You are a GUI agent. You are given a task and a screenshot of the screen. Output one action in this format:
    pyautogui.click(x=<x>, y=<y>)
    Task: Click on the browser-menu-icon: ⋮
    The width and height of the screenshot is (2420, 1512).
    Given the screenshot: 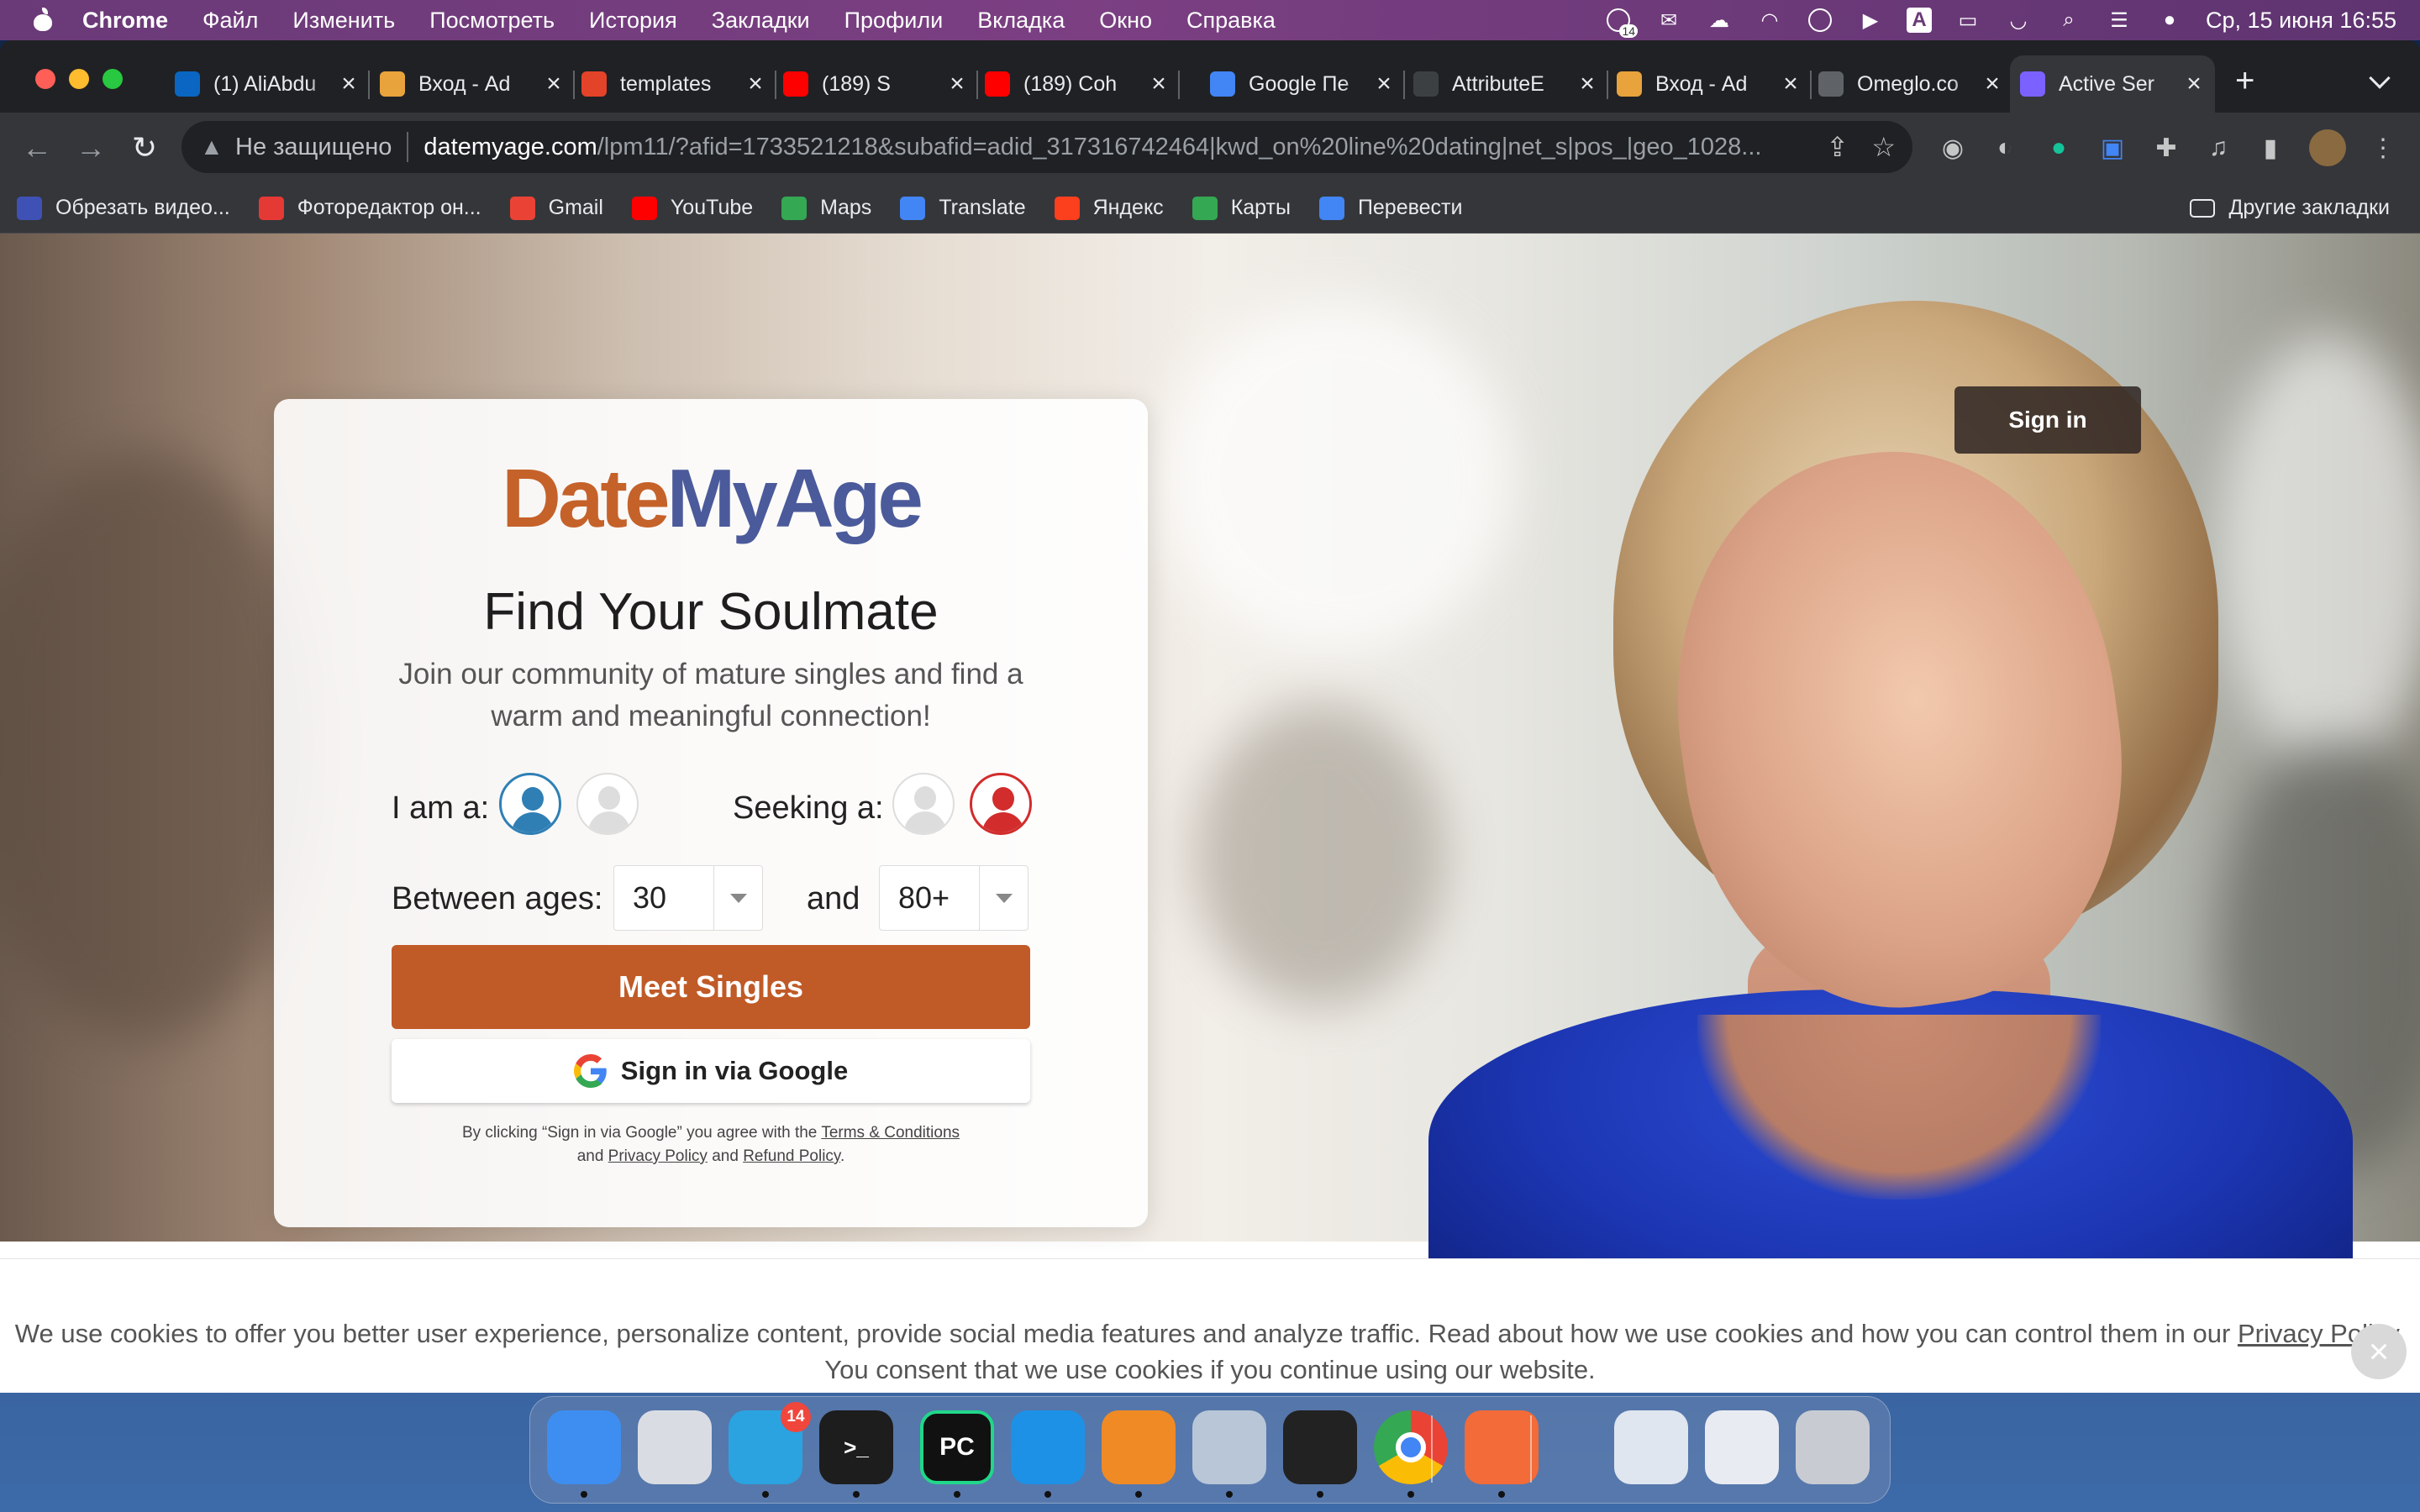 What is the action you would take?
    pyautogui.click(x=2384, y=147)
    